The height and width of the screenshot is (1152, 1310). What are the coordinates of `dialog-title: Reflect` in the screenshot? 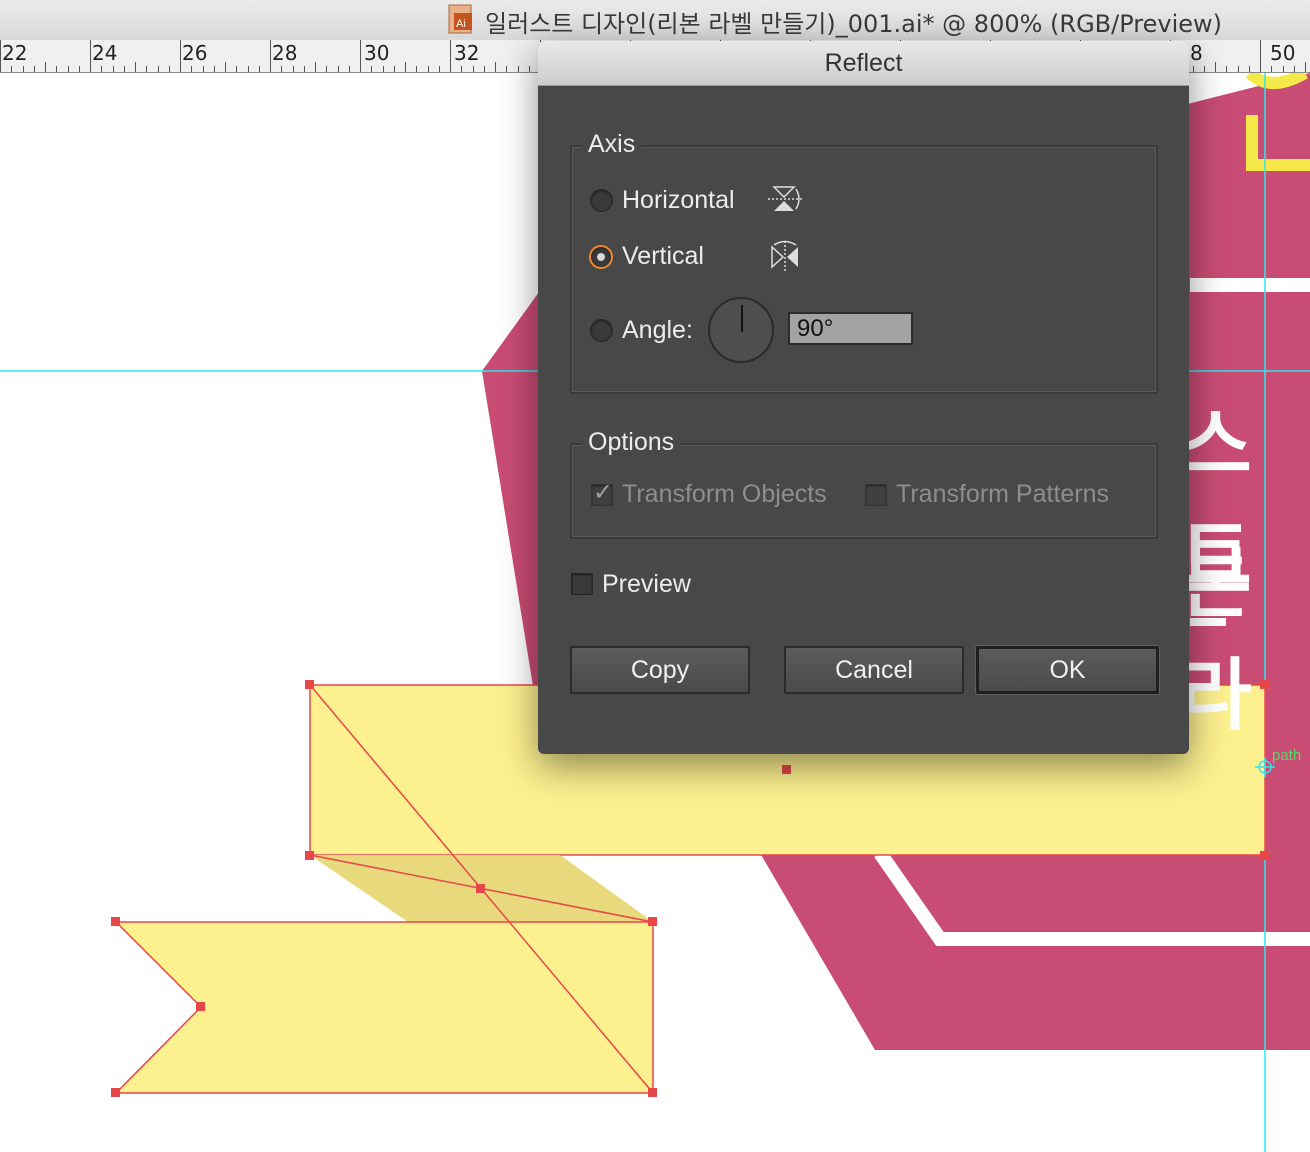 It's located at (863, 63).